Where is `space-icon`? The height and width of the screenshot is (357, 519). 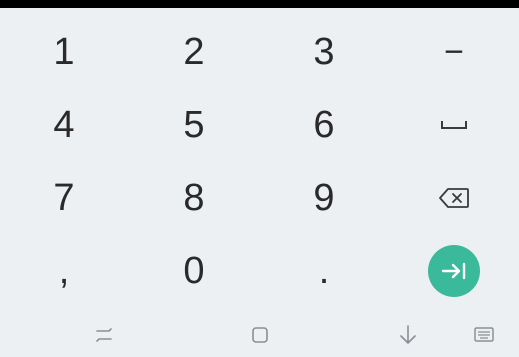
space-icon is located at coordinates (454, 125).